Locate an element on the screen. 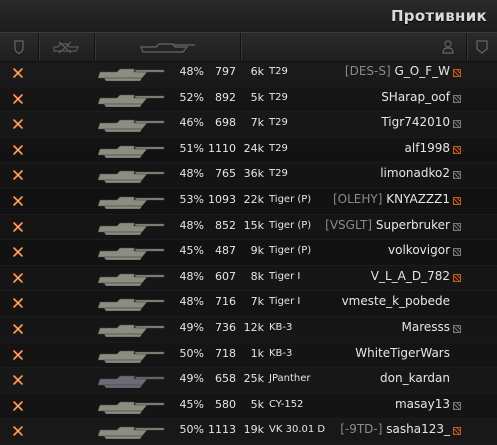  player-name: Superbruker is located at coordinates (413, 225).